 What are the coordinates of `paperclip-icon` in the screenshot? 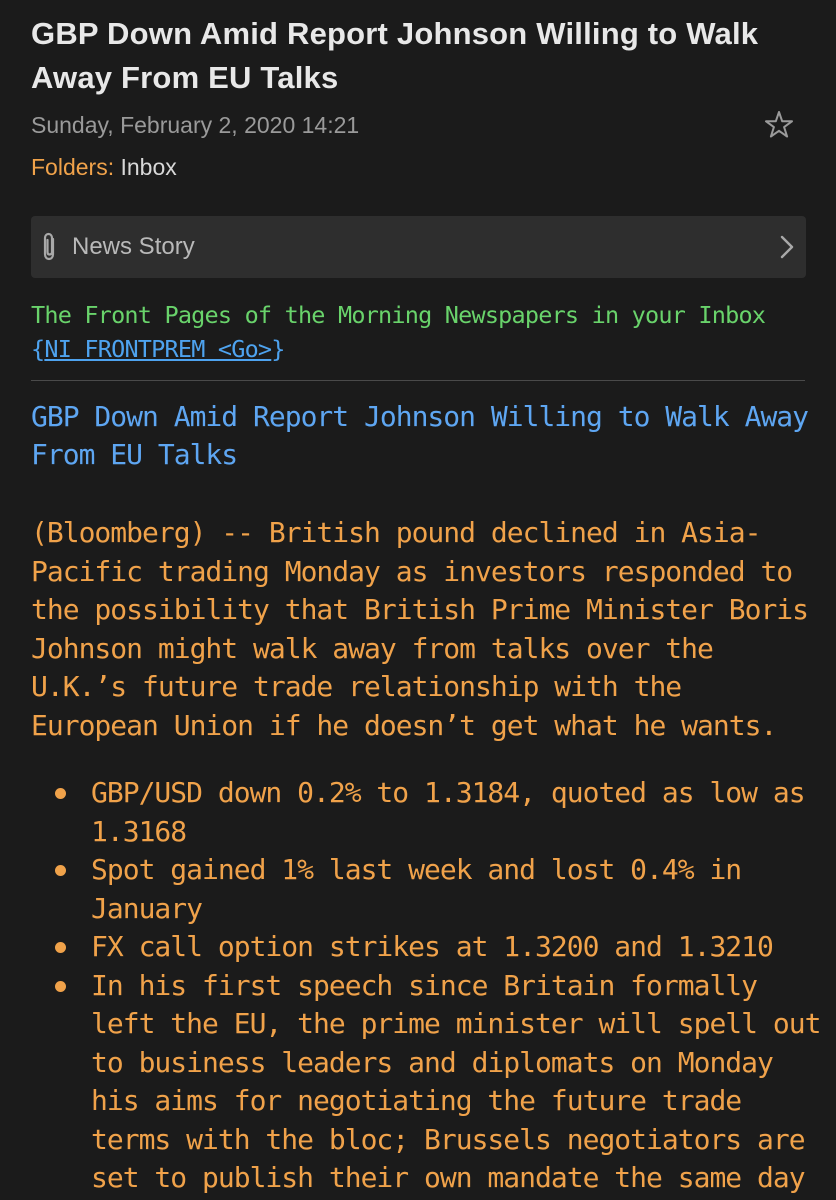 It's located at (50, 247).